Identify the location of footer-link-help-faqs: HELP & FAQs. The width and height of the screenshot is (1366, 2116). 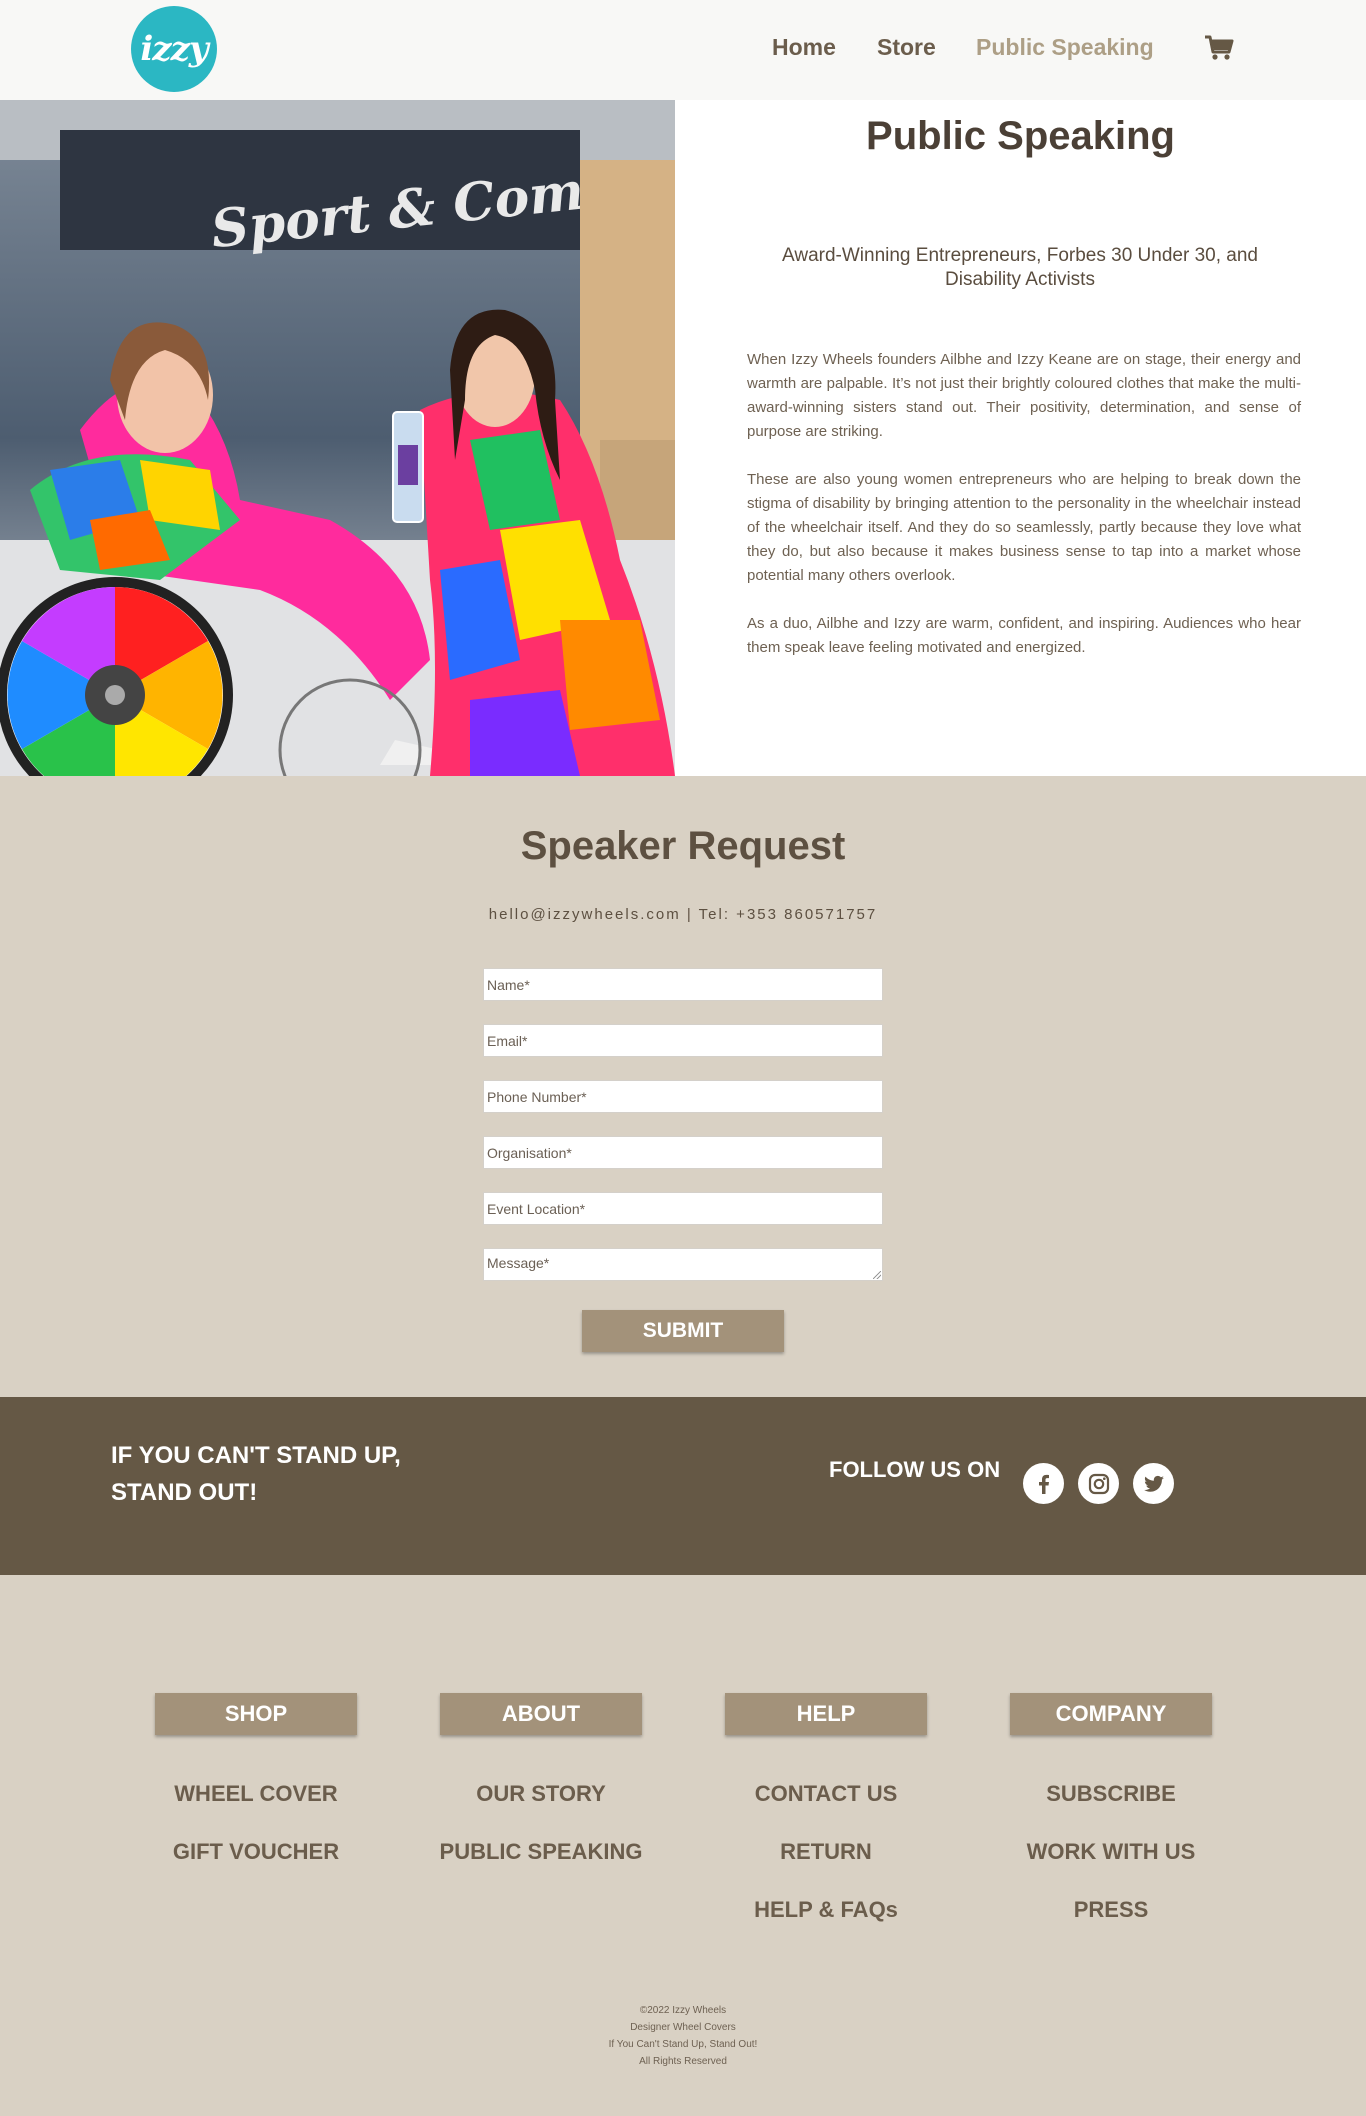
(826, 1910).